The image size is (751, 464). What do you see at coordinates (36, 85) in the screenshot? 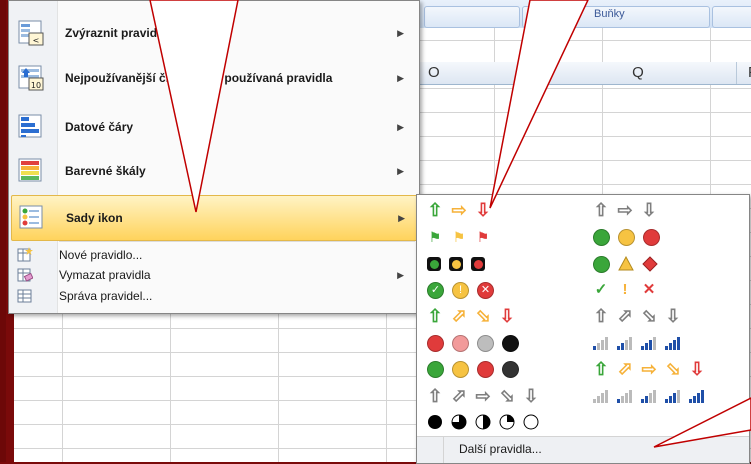
I see `svg-text: 10` at bounding box center [36, 85].